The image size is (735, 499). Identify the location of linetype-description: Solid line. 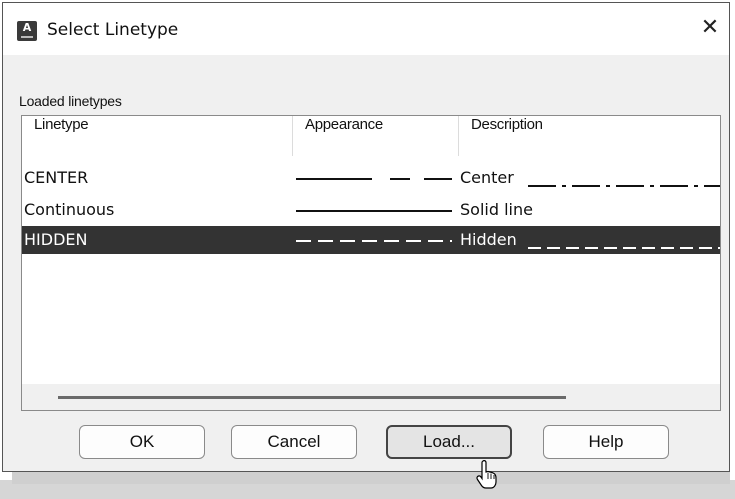
(496, 209).